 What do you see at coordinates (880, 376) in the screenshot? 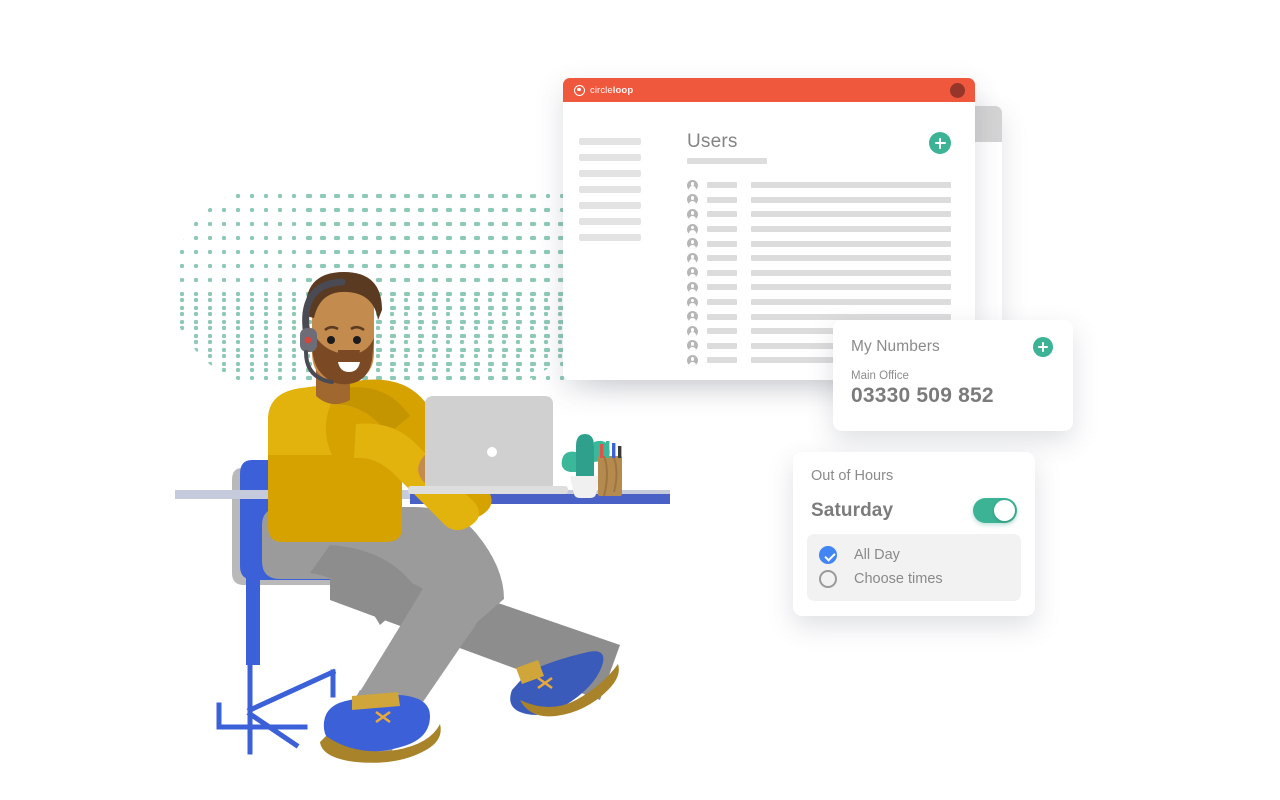
I see `number-label: Main Office` at bounding box center [880, 376].